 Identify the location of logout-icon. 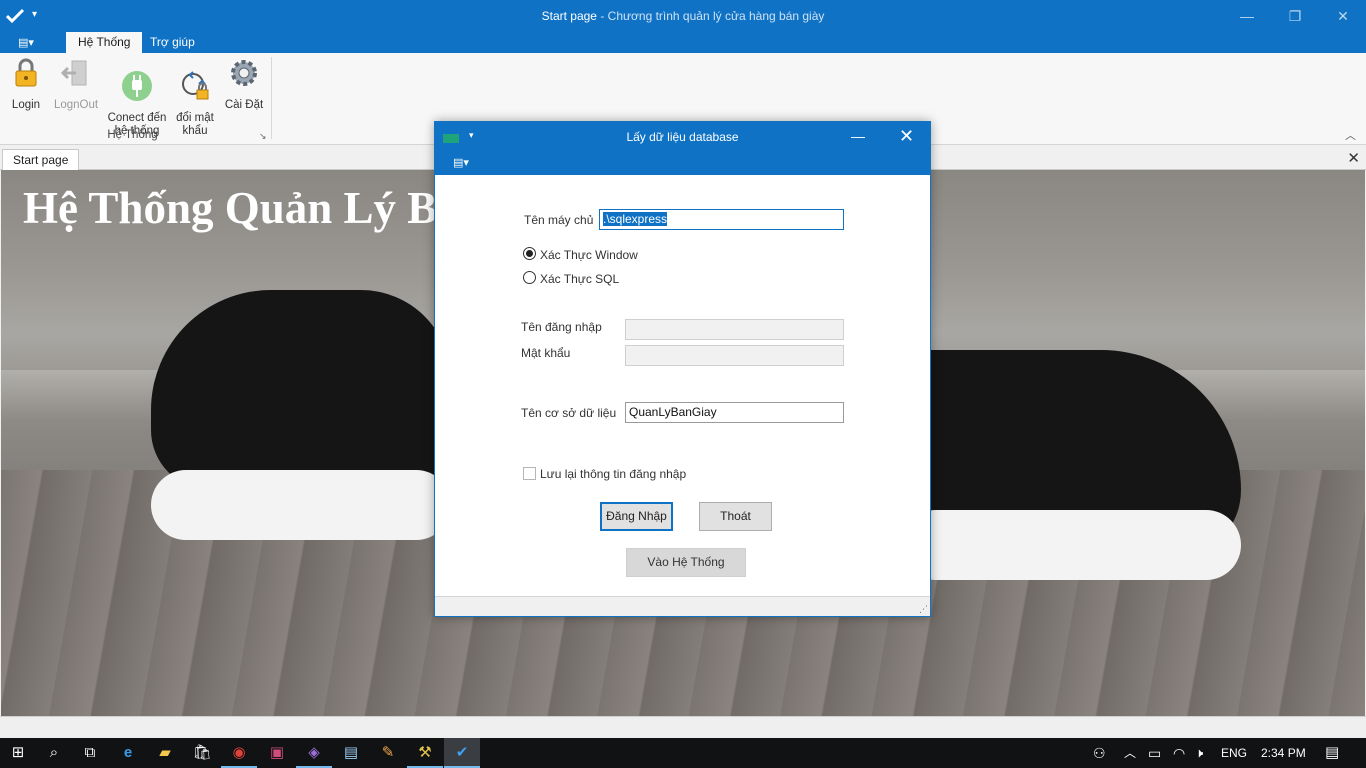
(73, 73).